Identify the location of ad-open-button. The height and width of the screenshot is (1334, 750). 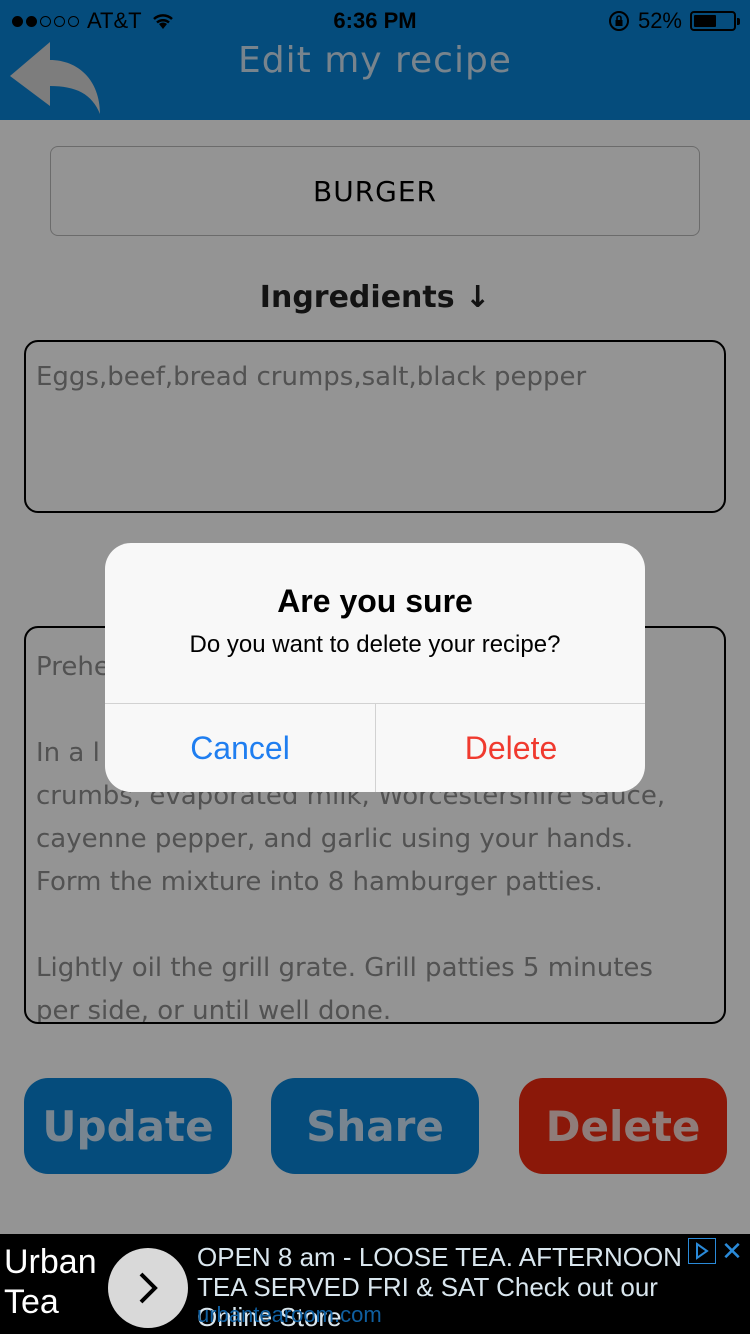
(148, 1288).